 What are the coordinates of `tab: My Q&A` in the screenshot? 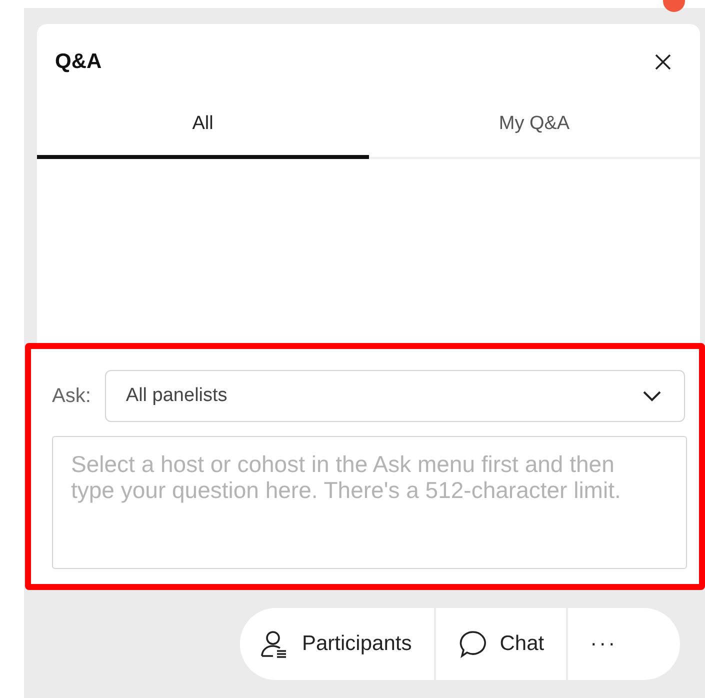 It's located at (534, 125).